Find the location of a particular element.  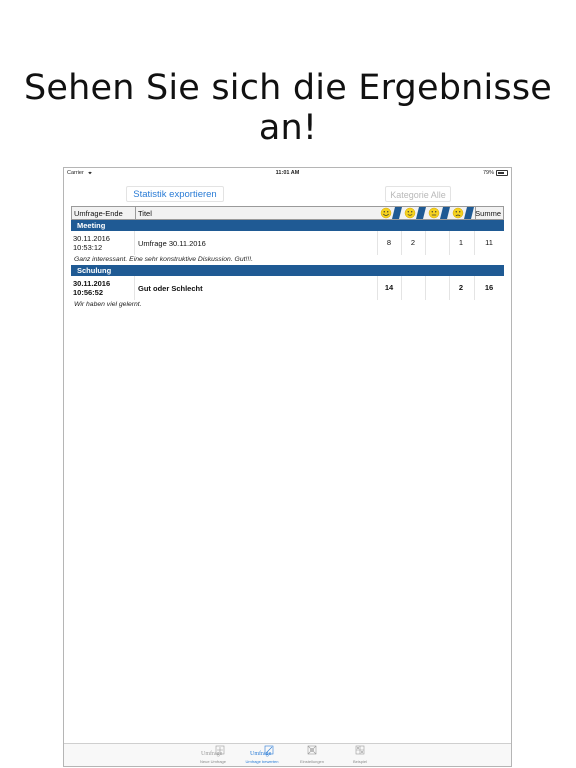

battery-status: 79% is located at coordinates (495, 173).